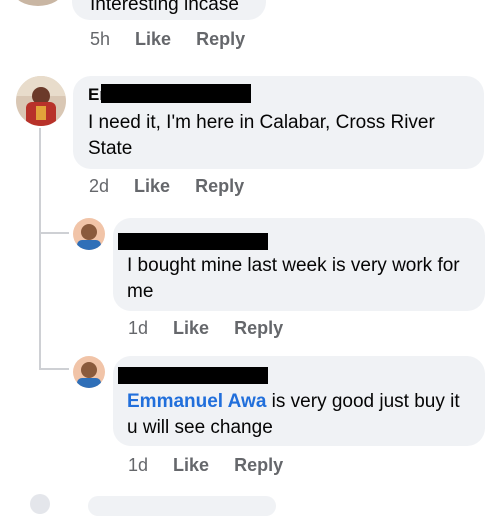 The image size is (500, 516). What do you see at coordinates (196, 401) in the screenshot?
I see `mention-link: Emmanuel Awa` at bounding box center [196, 401].